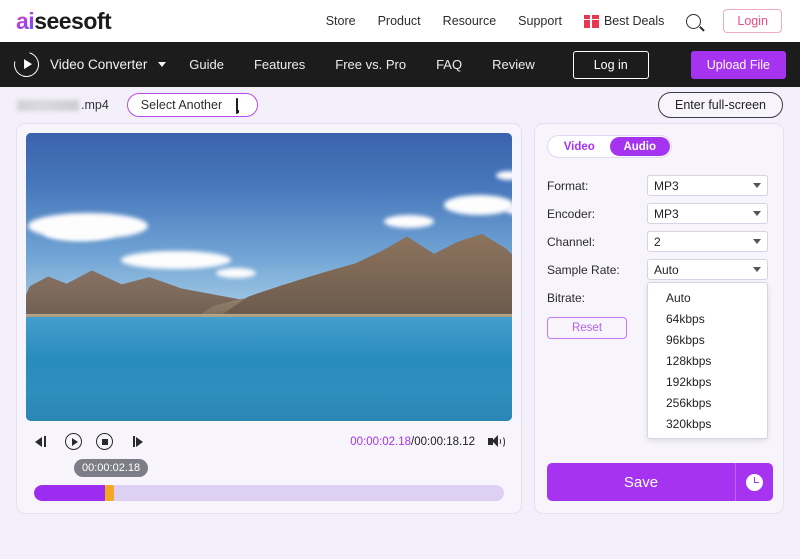 The width and height of the screenshot is (800, 559). Describe the element at coordinates (381, 441) in the screenshot. I see `current-time: 00:00:02.18` at that location.